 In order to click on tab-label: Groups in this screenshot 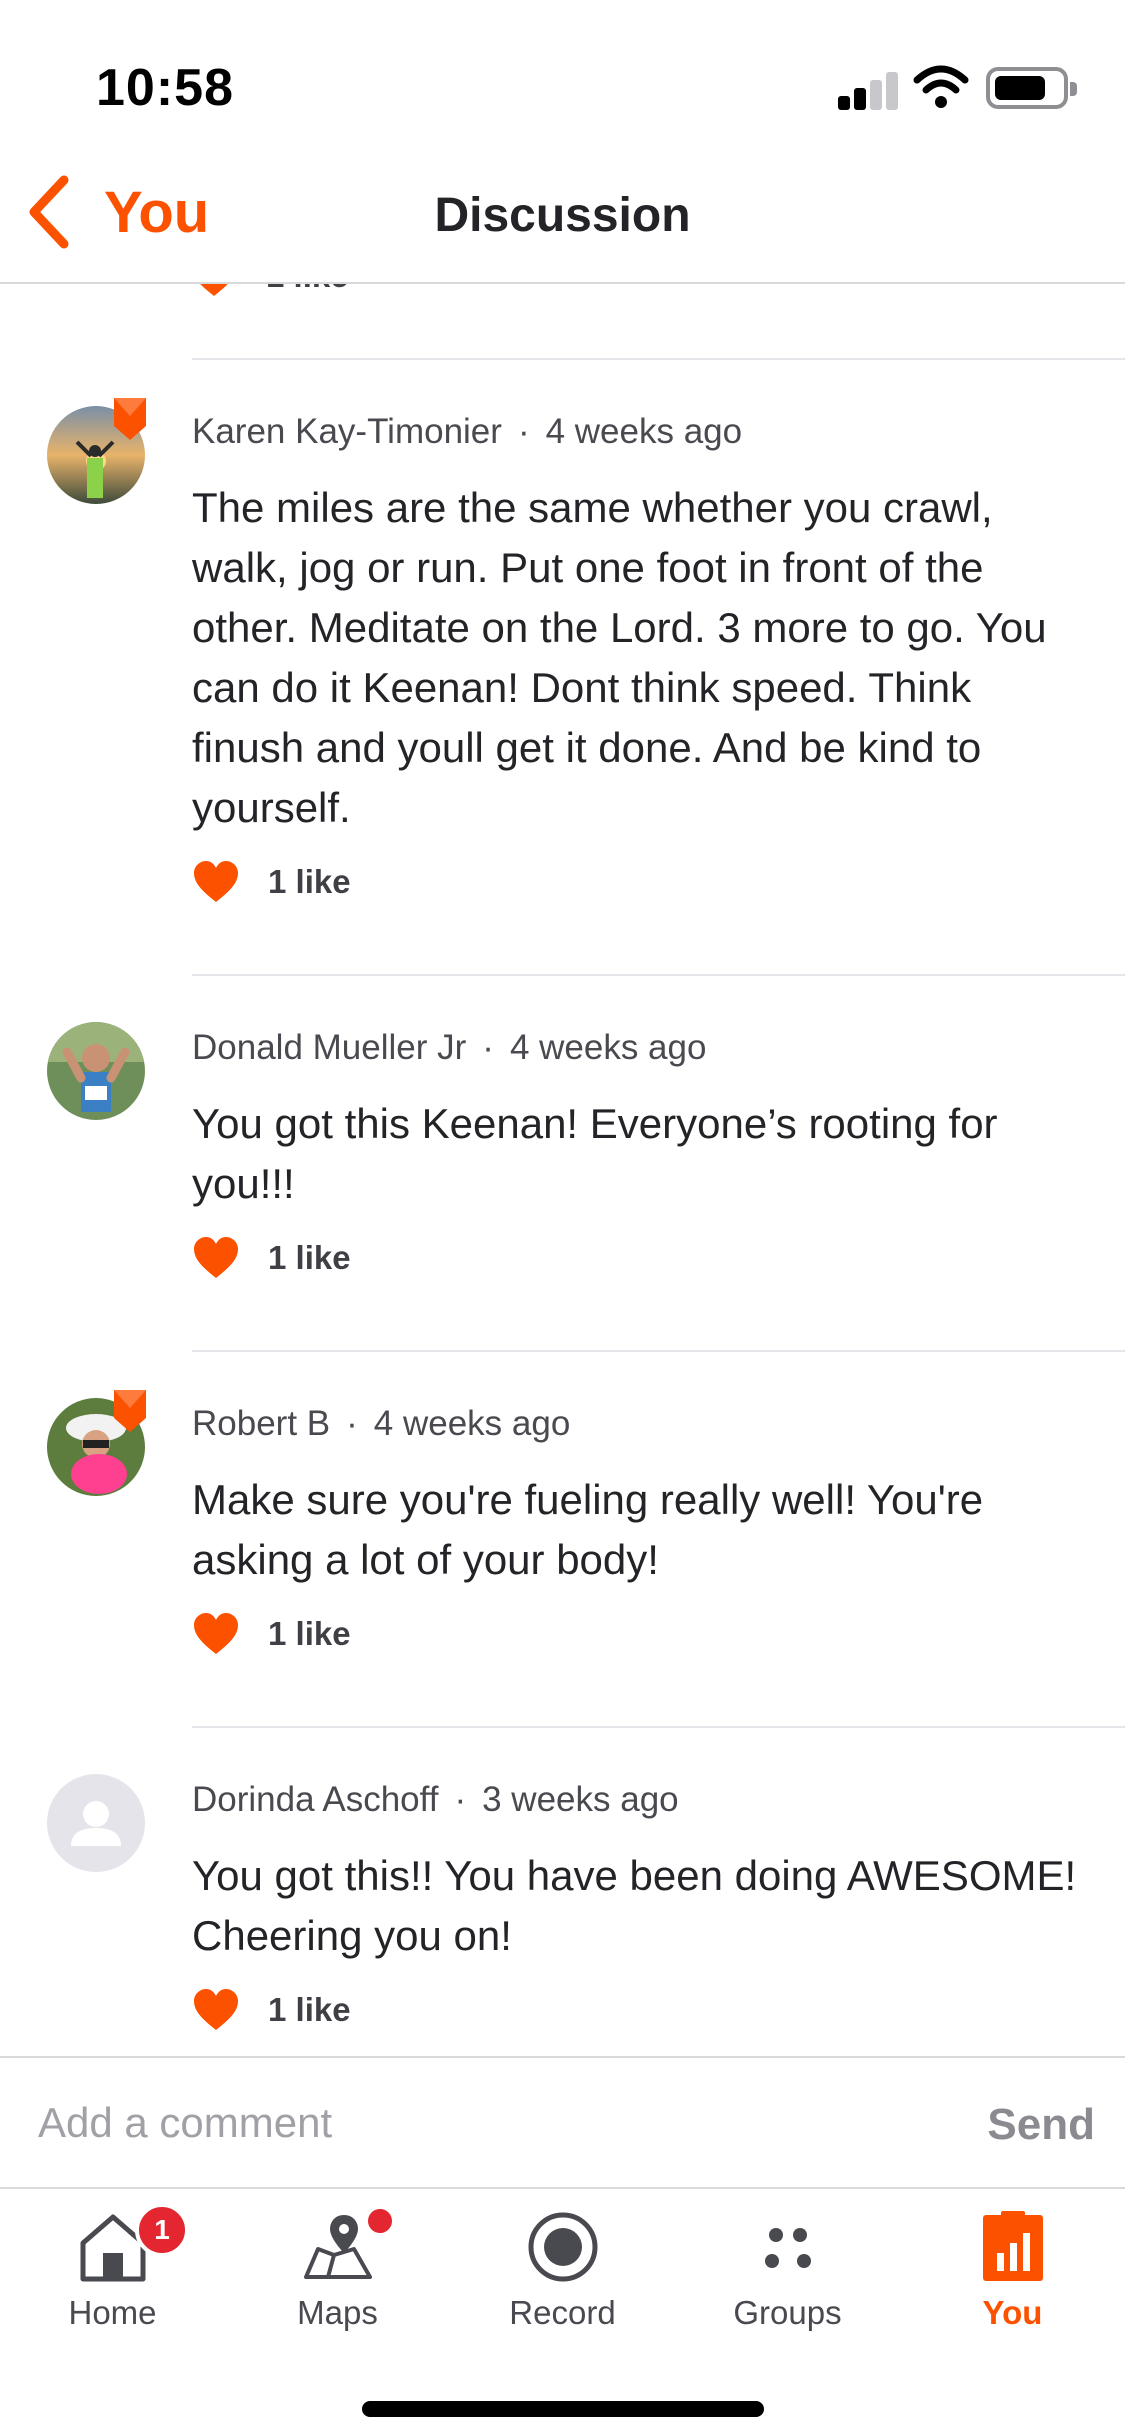, I will do `click(787, 2312)`.